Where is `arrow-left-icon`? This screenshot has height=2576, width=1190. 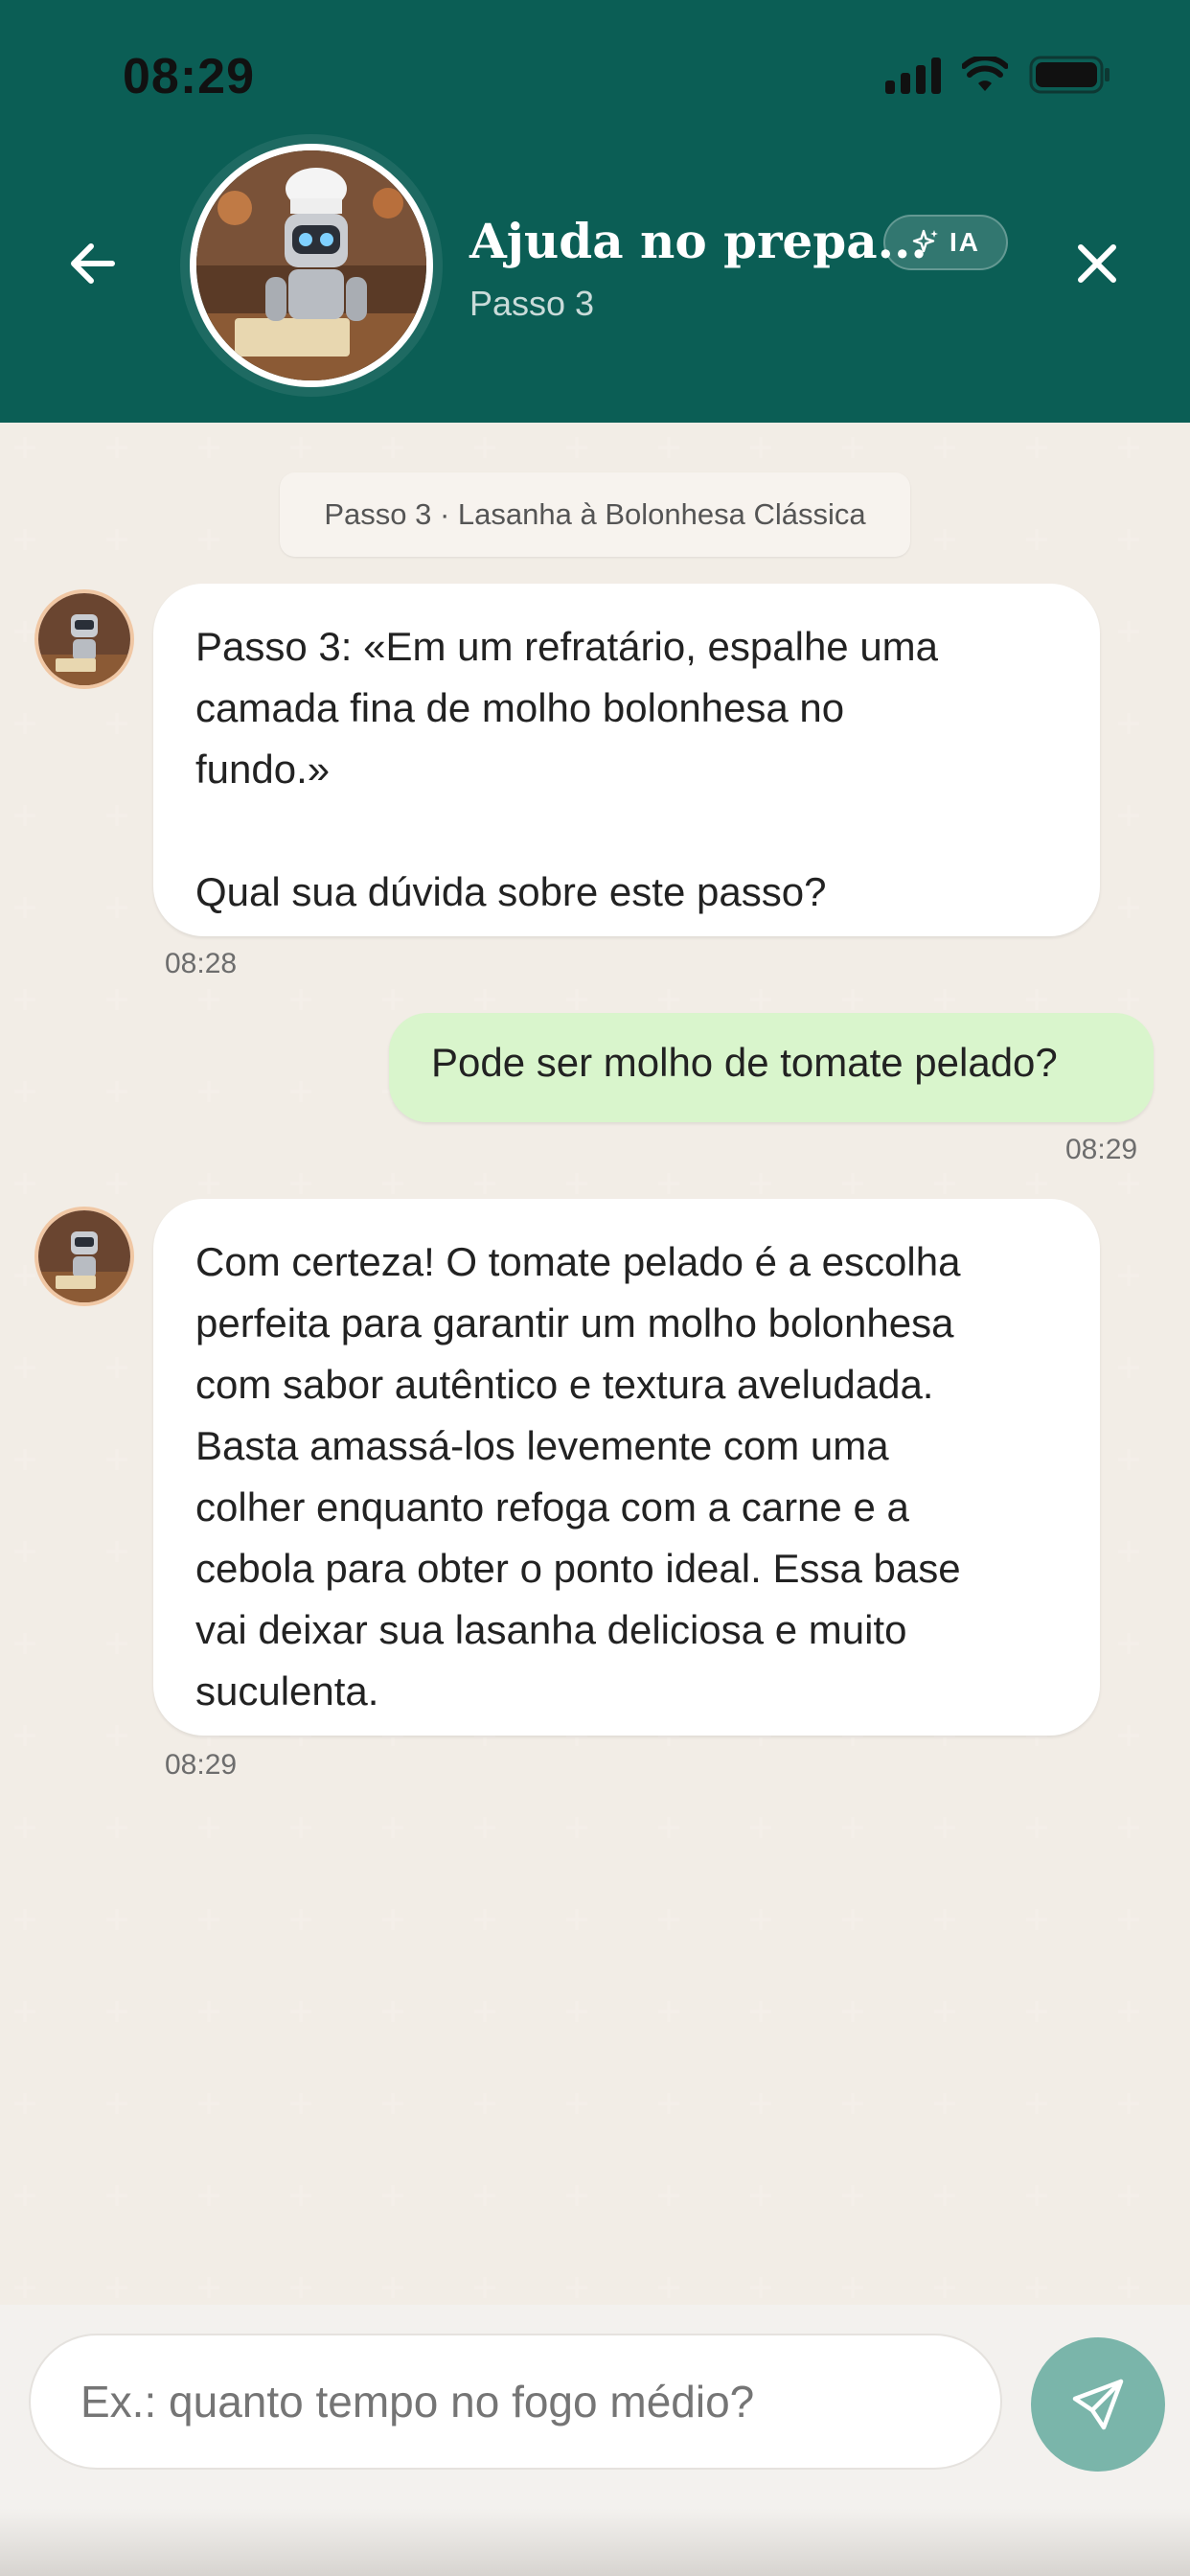 arrow-left-icon is located at coordinates (93, 263).